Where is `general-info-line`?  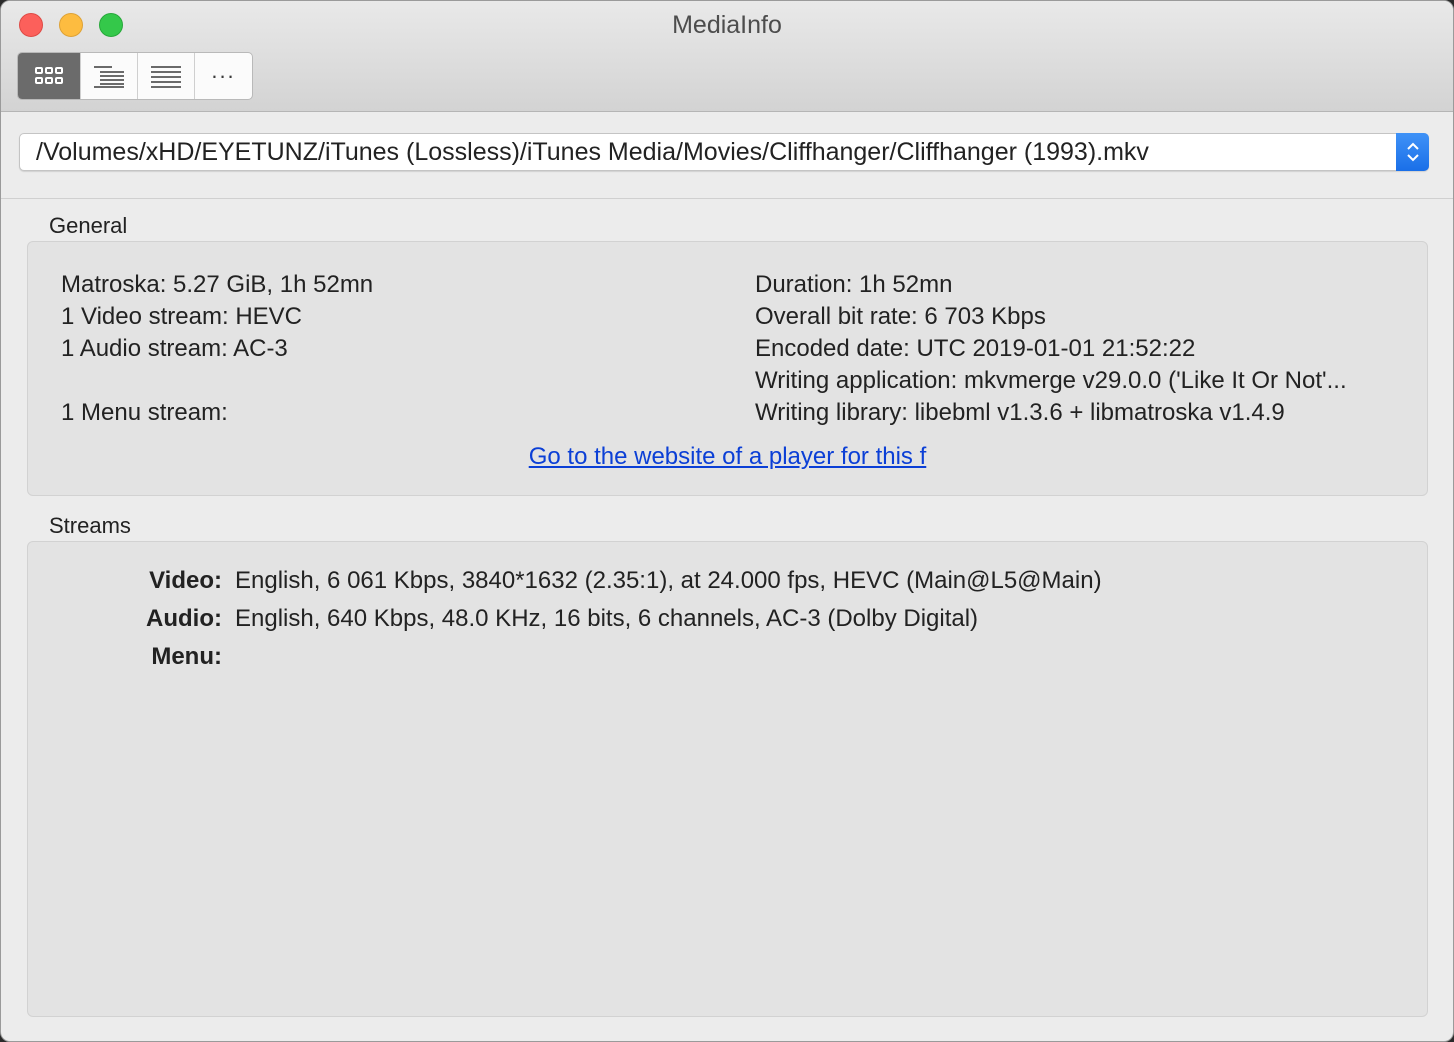 general-info-line is located at coordinates (217, 381).